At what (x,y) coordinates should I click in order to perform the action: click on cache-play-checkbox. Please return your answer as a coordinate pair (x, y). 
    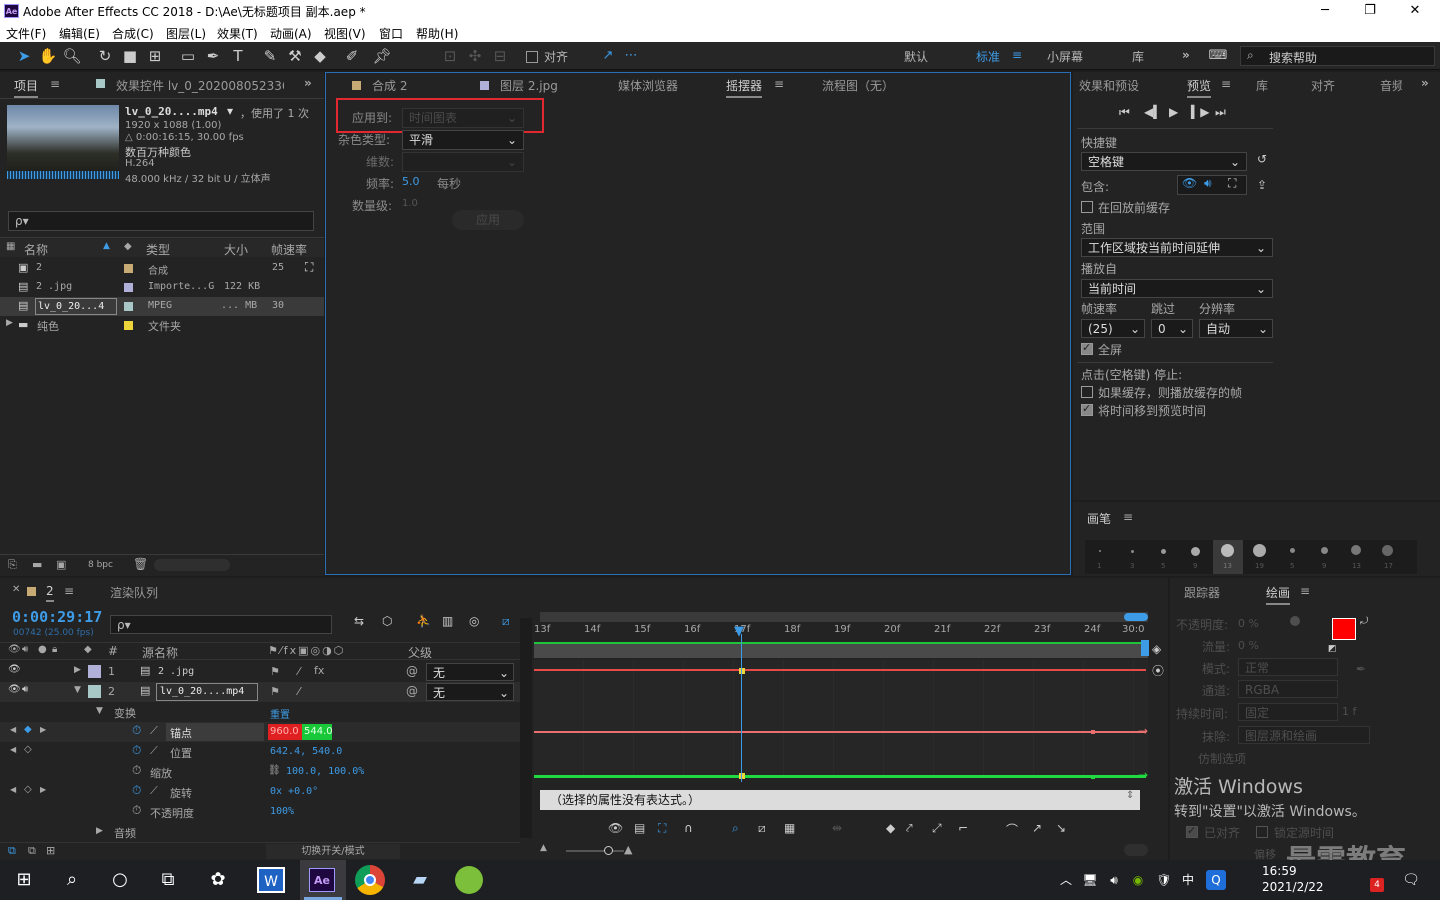
    Looking at the image, I should click on (1087, 392).